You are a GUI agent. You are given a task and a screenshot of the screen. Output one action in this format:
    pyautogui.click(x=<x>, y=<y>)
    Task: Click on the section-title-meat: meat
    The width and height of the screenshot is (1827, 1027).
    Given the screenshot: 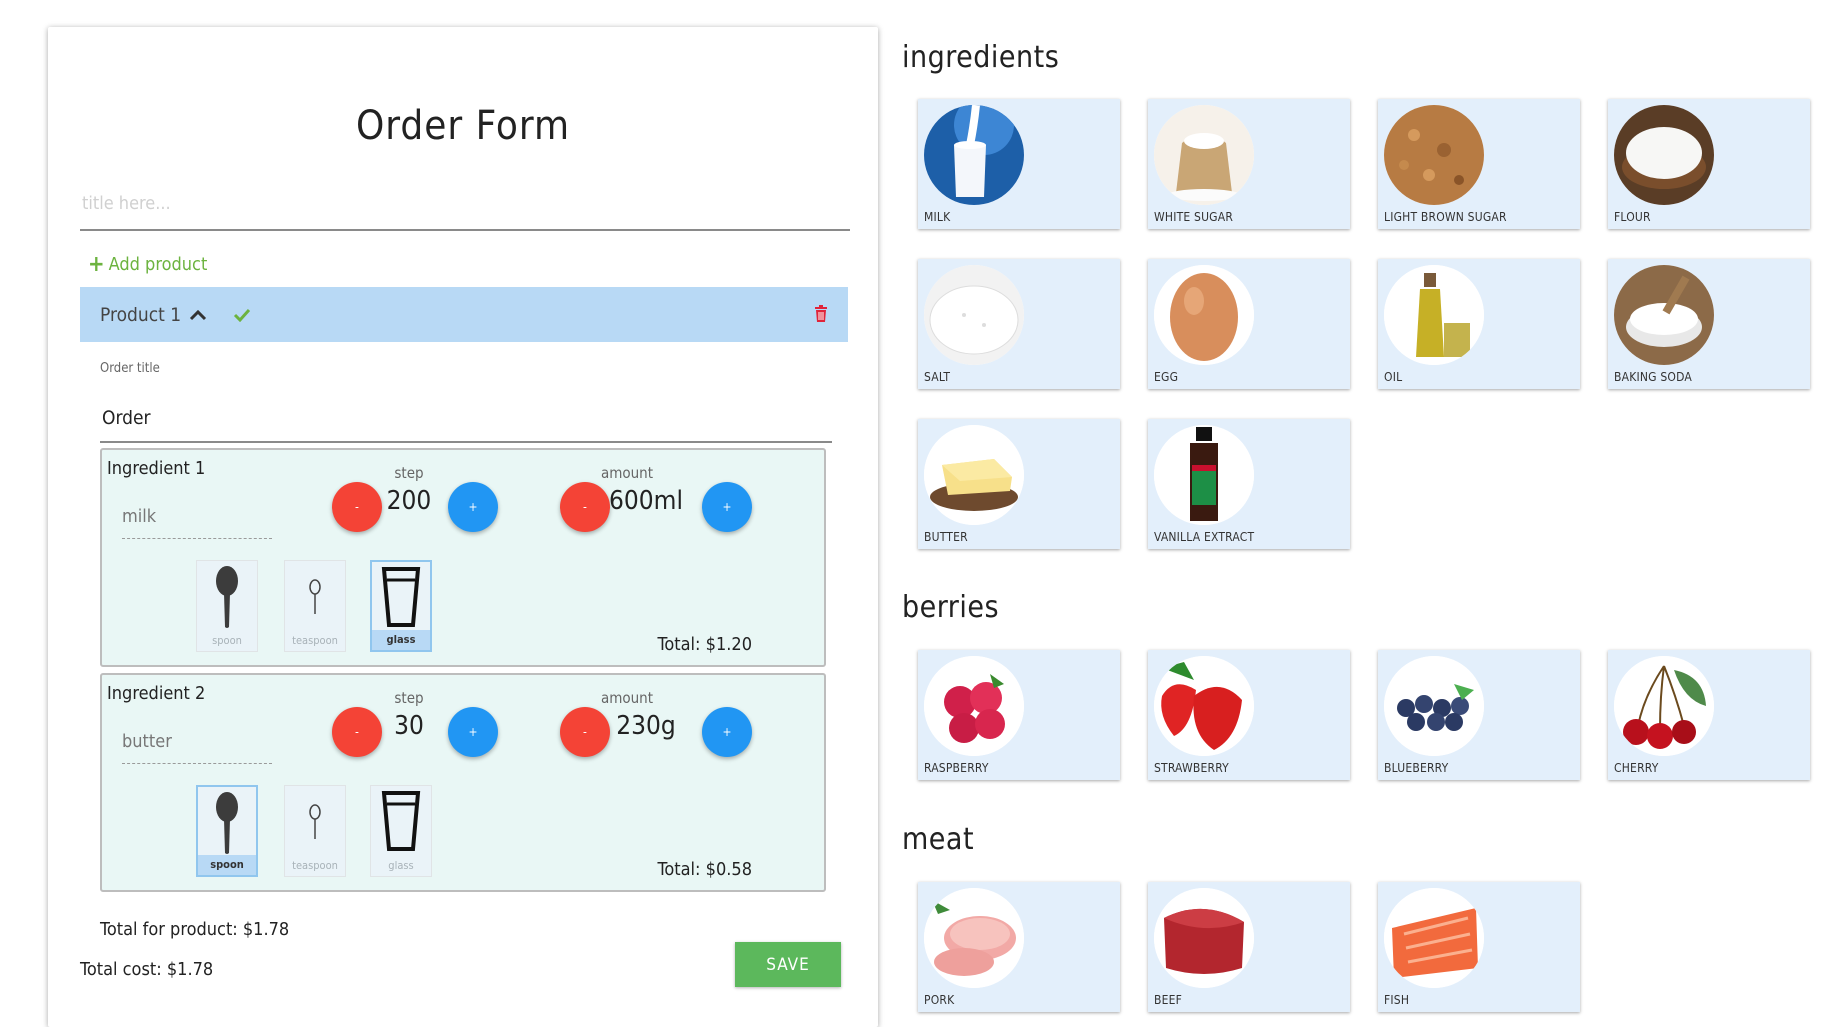 What is the action you would take?
    pyautogui.click(x=938, y=839)
    